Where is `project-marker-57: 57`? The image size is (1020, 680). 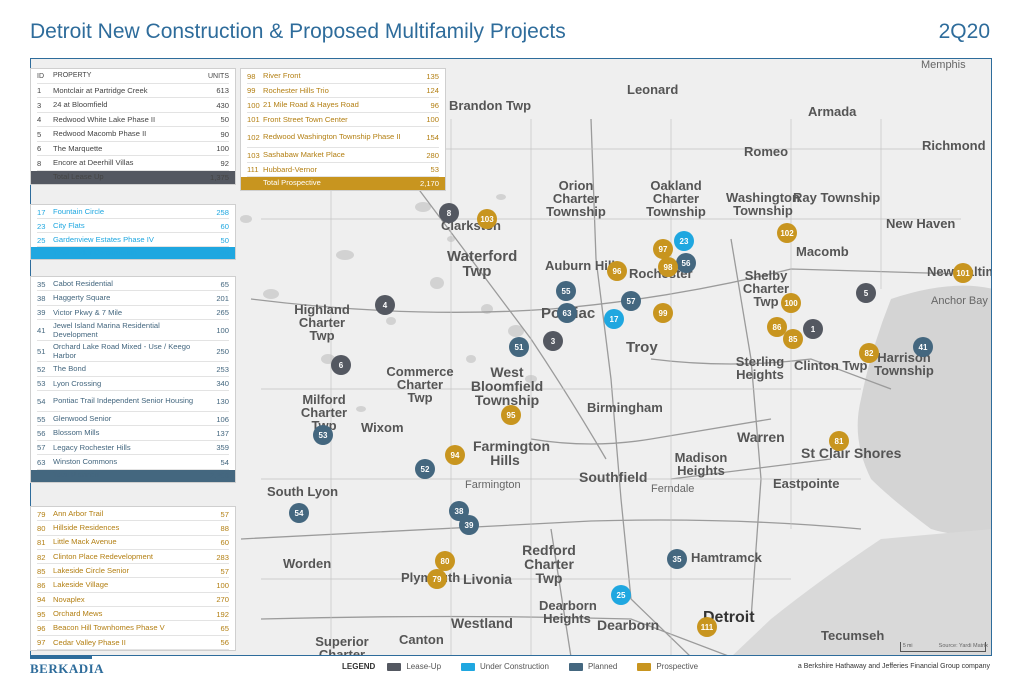
project-marker-57: 57 is located at coordinates (631, 301).